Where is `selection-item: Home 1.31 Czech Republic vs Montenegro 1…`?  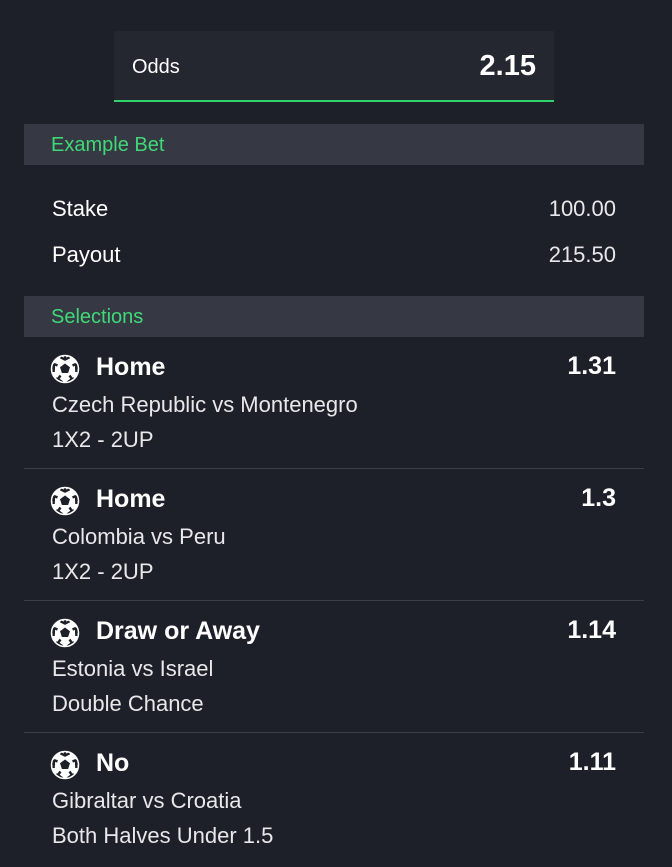 selection-item: Home 1.31 Czech Republic vs Montenegro 1… is located at coordinates (334, 403).